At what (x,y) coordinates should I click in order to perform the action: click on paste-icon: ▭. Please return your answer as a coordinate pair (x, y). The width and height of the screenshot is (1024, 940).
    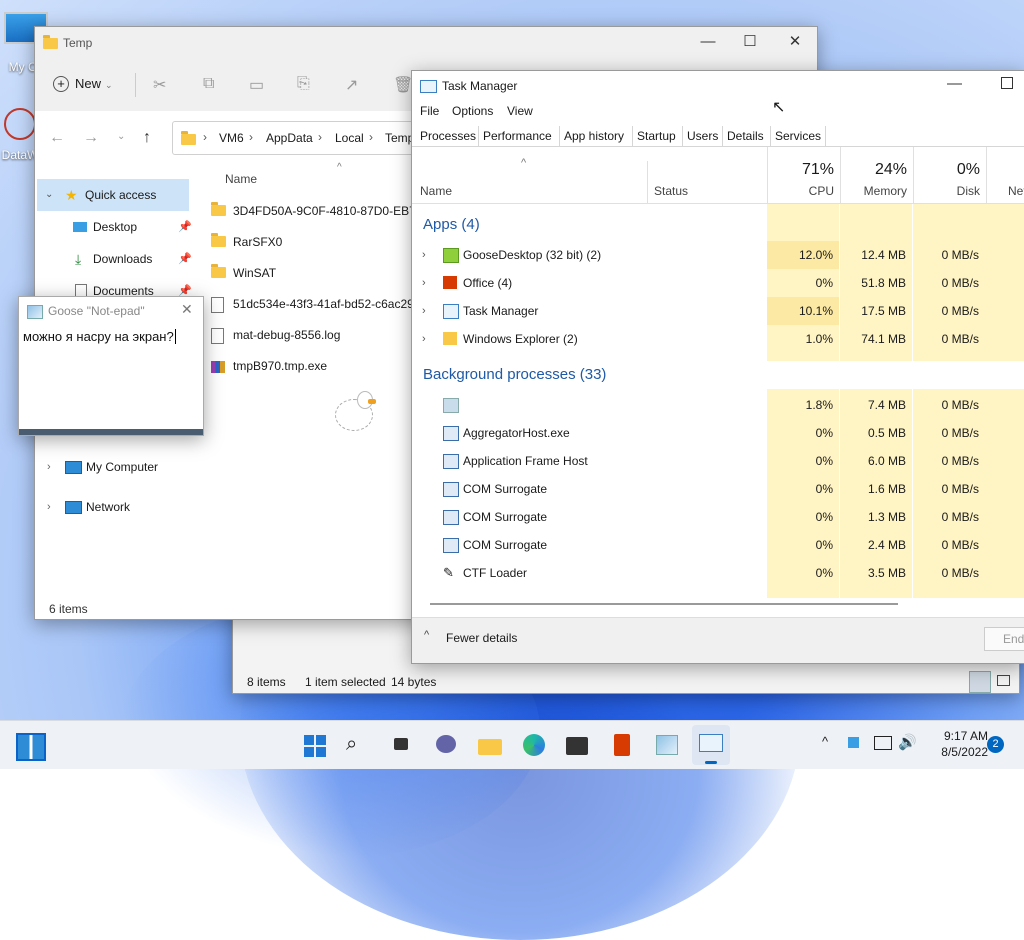
    Looking at the image, I should click on (256, 85).